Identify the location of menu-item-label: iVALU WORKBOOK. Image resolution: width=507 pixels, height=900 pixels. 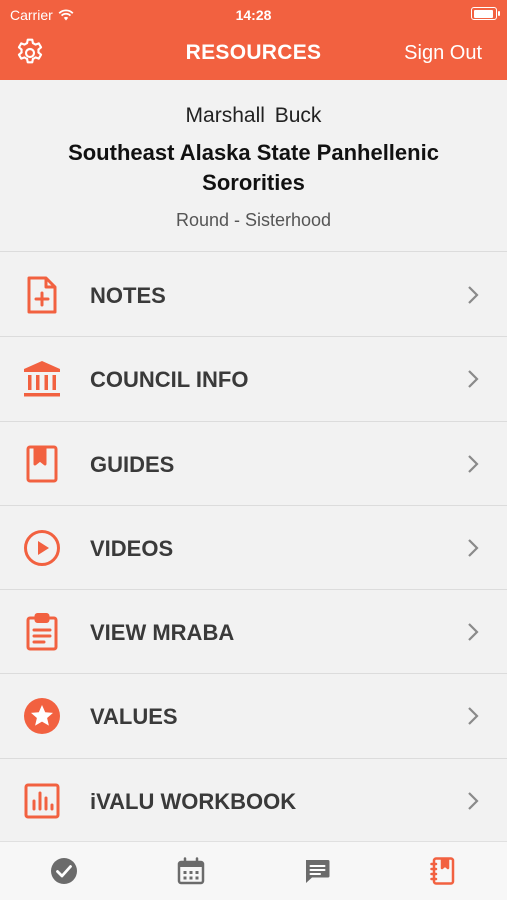
(193, 801).